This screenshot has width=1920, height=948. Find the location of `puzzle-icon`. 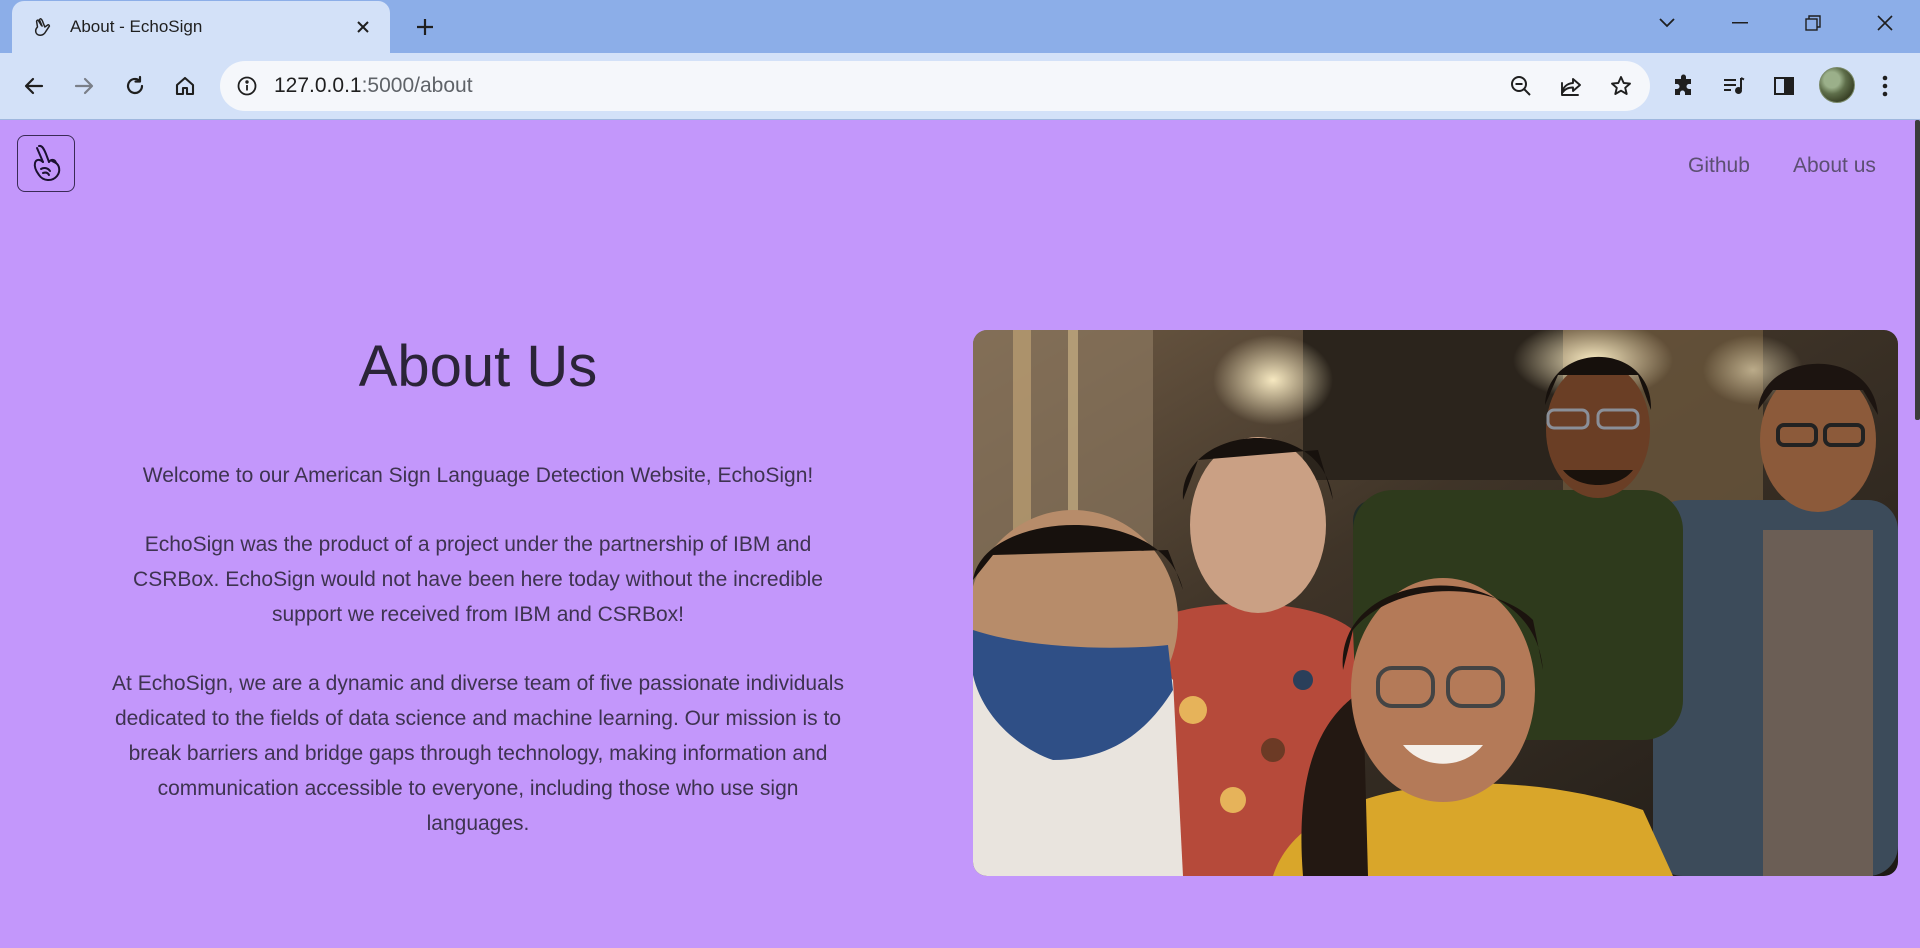

puzzle-icon is located at coordinates (1684, 86).